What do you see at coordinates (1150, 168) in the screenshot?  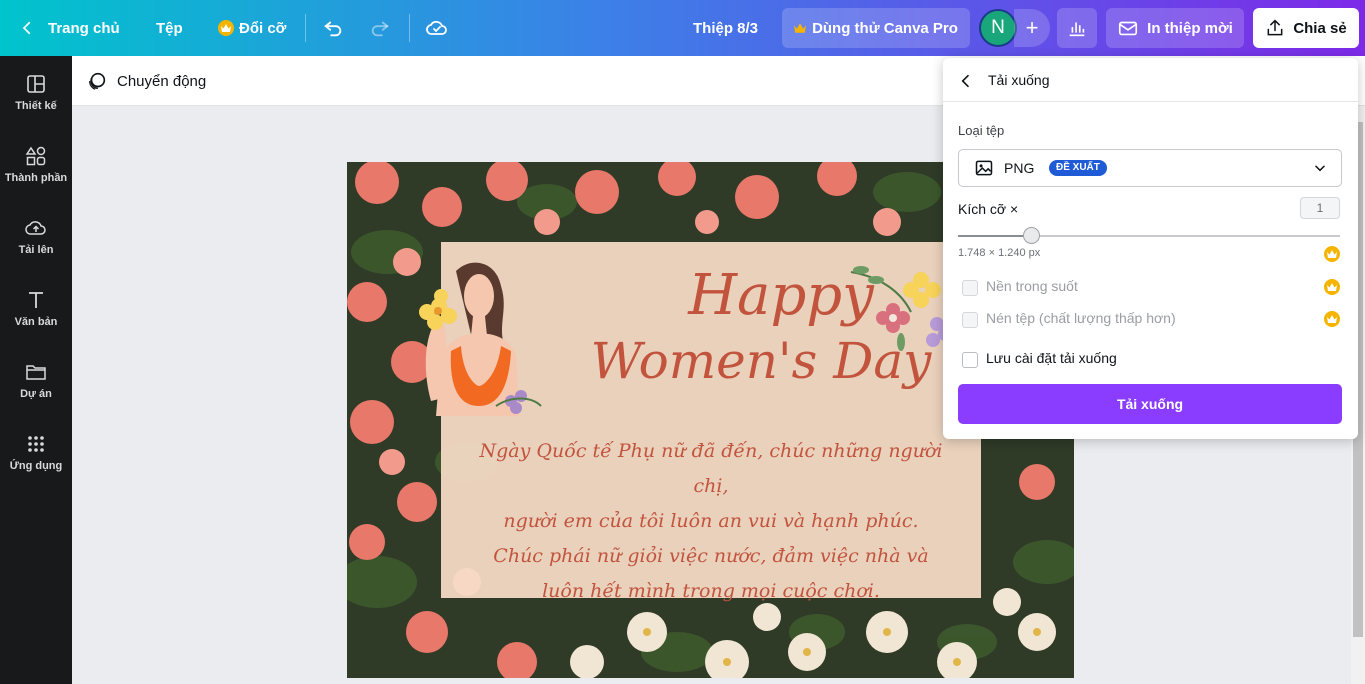 I see `file-type-select: PNG ĐỀ XUẤT` at bounding box center [1150, 168].